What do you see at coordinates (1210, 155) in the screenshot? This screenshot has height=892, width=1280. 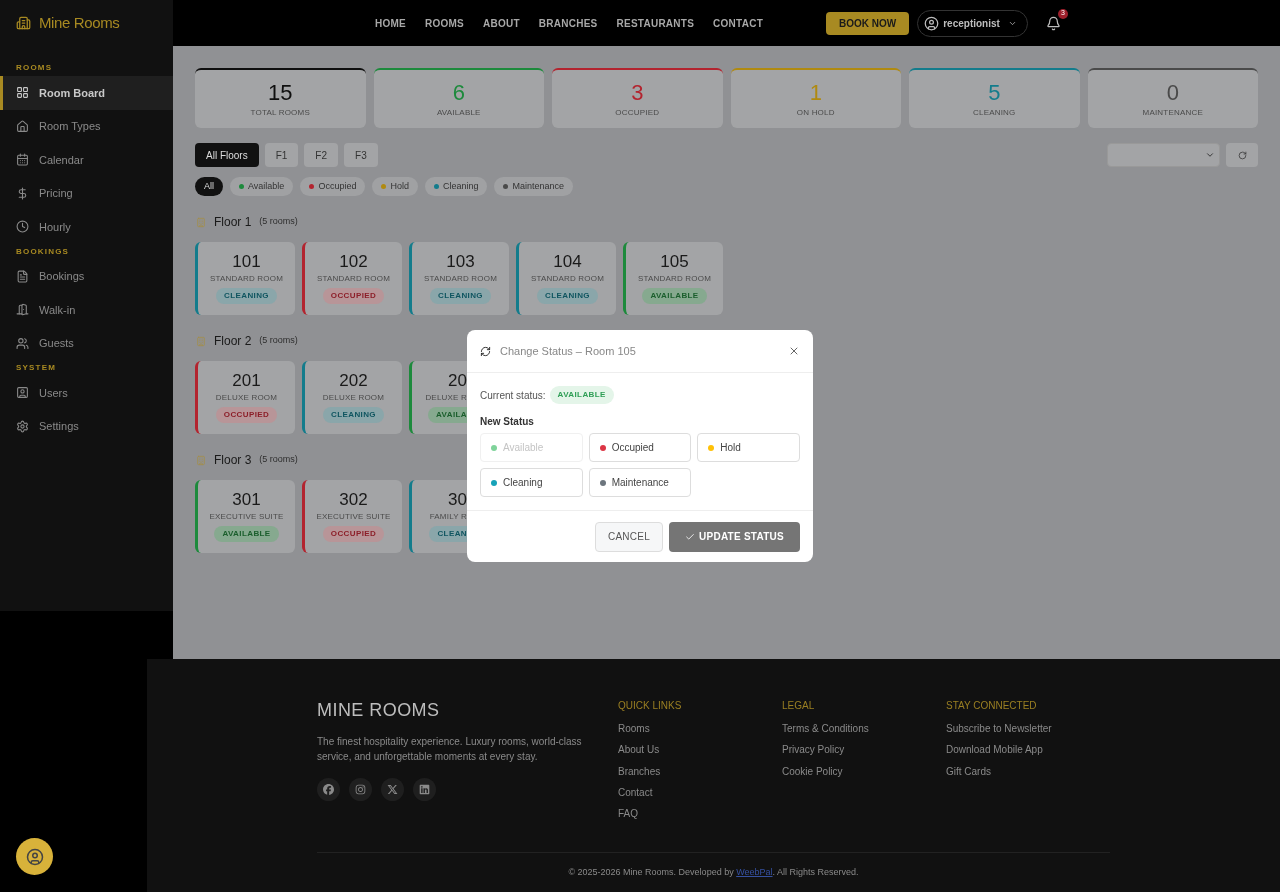 I see `caret-icon` at bounding box center [1210, 155].